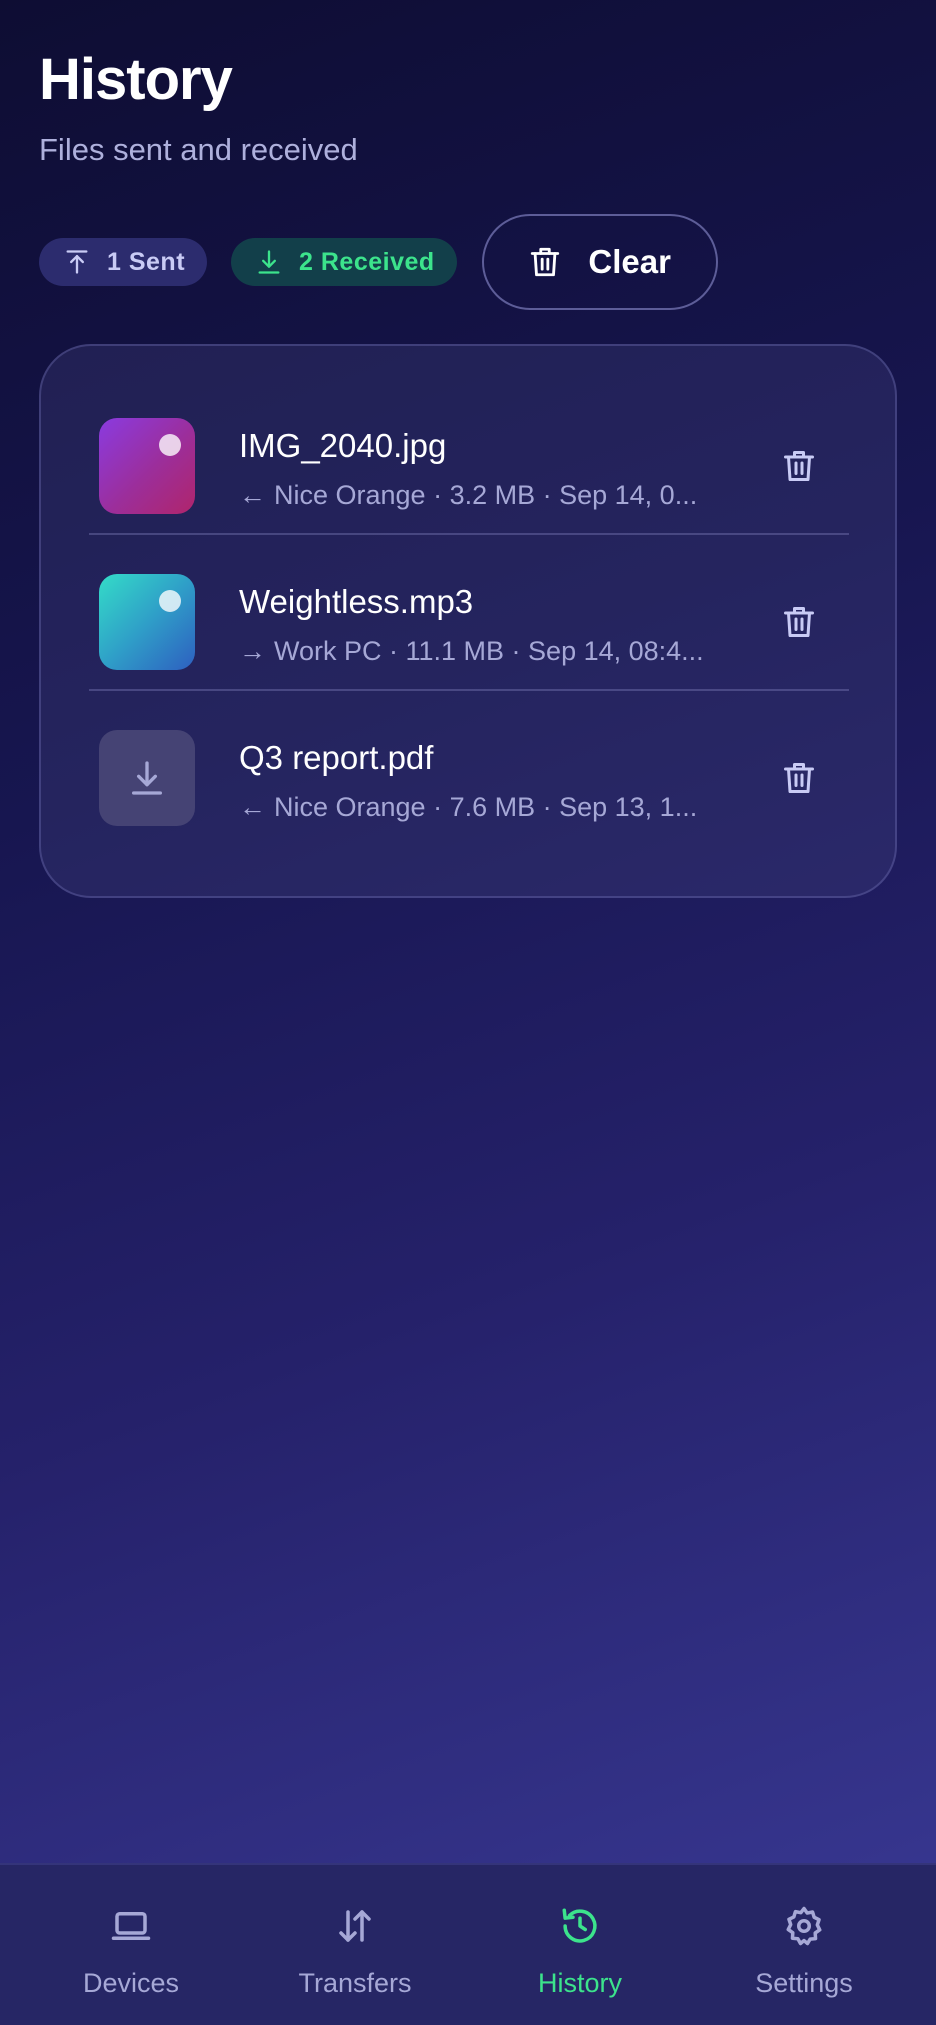 This screenshot has width=936, height=2025. What do you see at coordinates (355, 1926) in the screenshot?
I see `transfer-arrows-icon` at bounding box center [355, 1926].